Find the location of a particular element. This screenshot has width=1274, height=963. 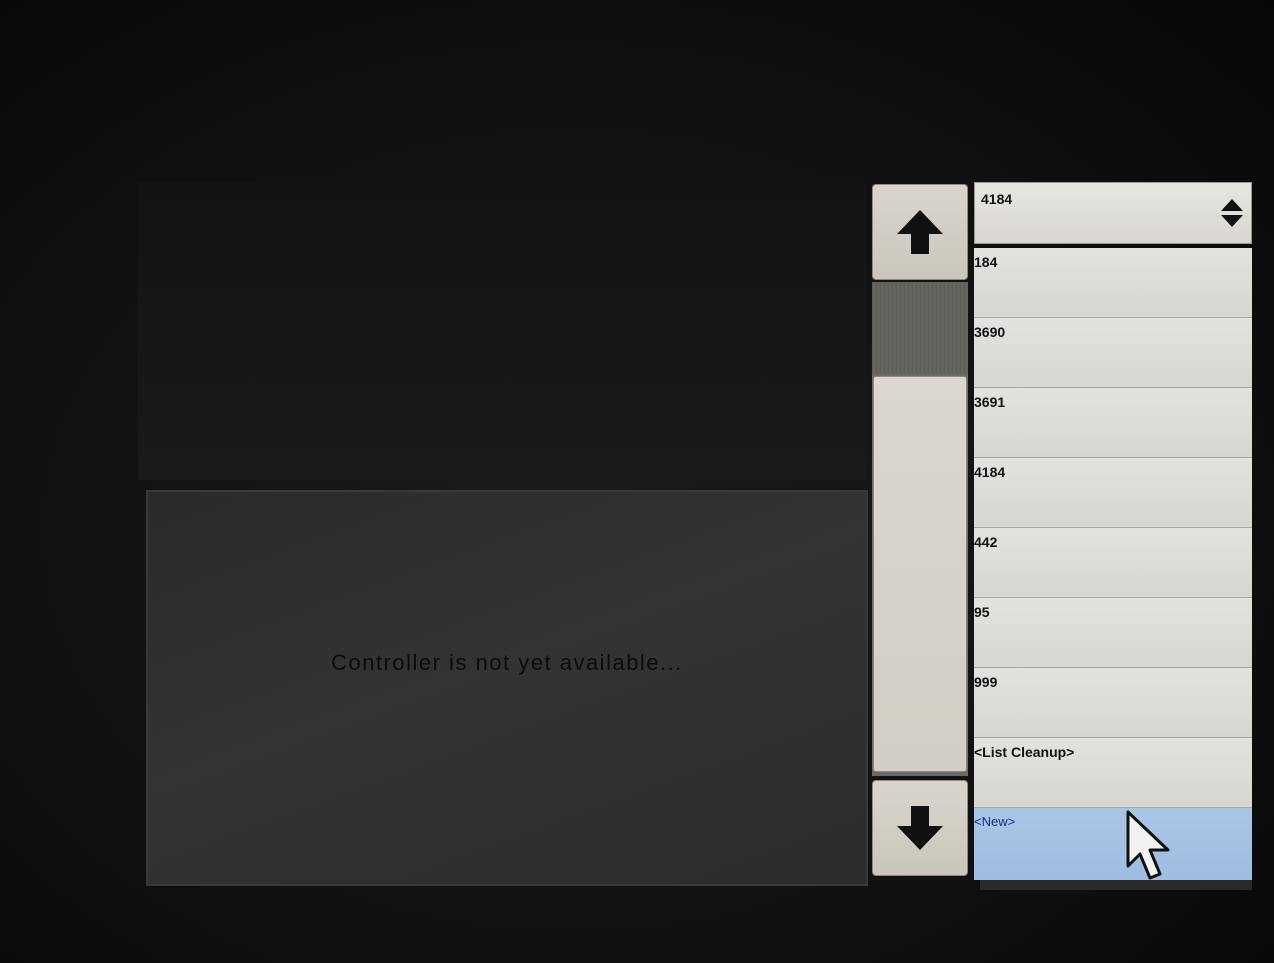

scroll-up-button is located at coordinates (920, 232).